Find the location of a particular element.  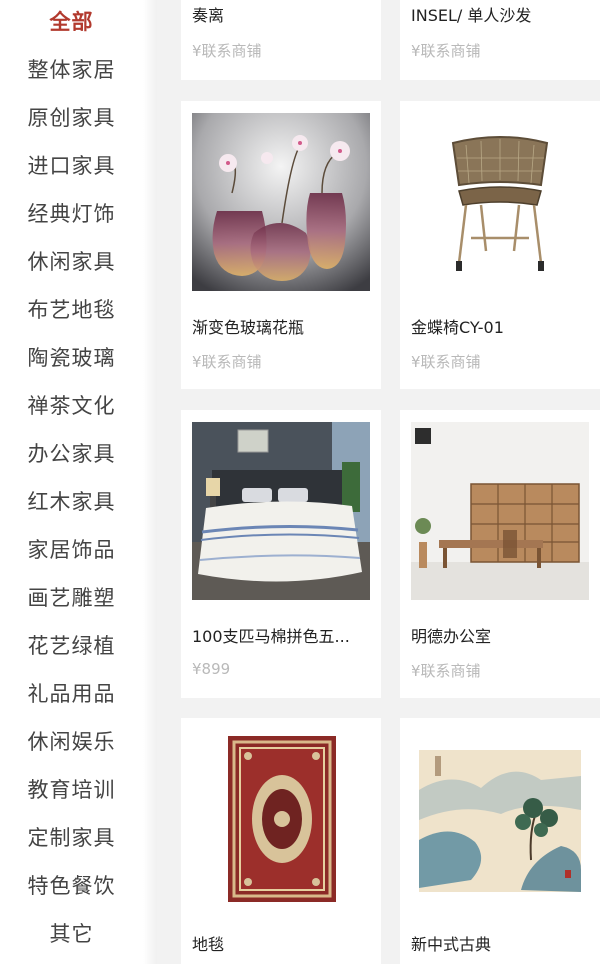

category-all: 全部 is located at coordinates (71, 22).